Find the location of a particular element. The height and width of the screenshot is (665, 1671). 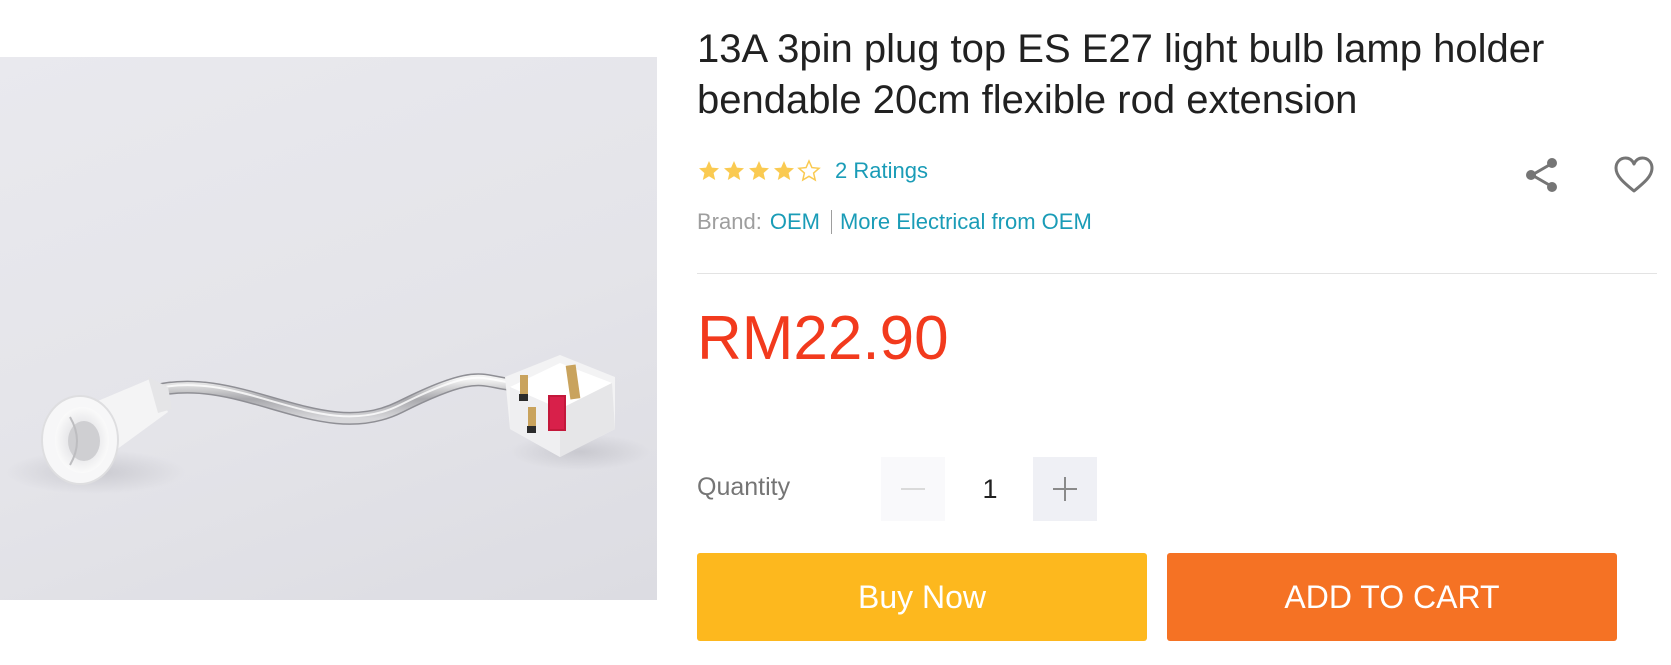

share-icon is located at coordinates (1542, 175).